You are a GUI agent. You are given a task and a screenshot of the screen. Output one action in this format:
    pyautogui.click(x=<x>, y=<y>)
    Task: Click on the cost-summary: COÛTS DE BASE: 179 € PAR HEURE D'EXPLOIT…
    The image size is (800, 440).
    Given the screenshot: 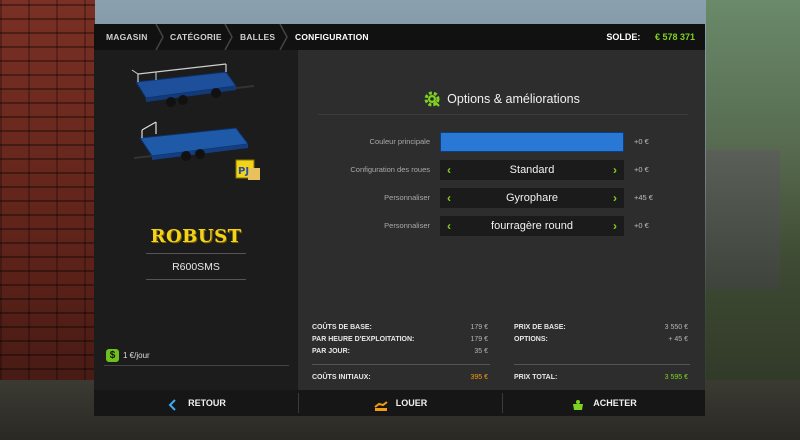 What is the action you would take?
    pyautogui.click(x=508, y=359)
    